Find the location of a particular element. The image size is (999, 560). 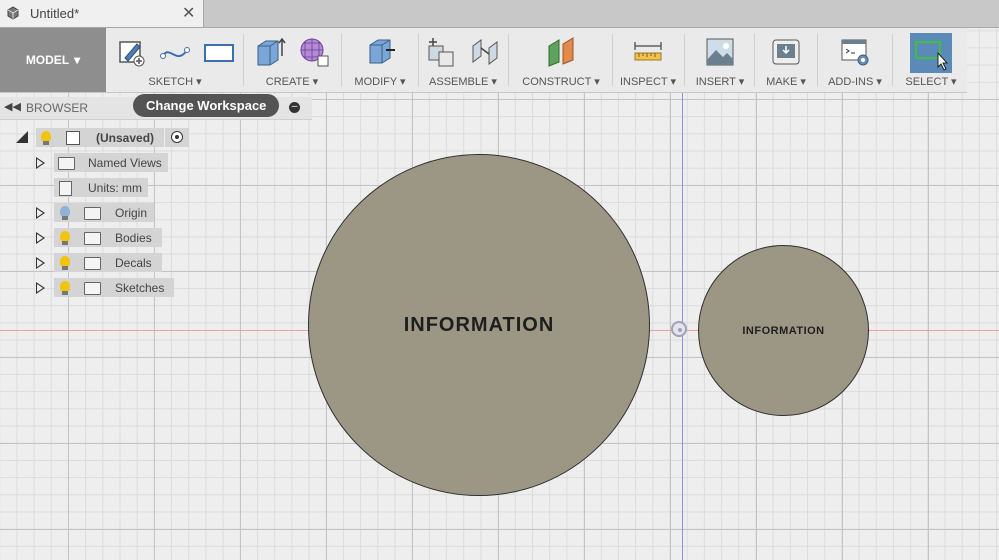

browser-node-sketches: Sketches is located at coordinates (114, 287).